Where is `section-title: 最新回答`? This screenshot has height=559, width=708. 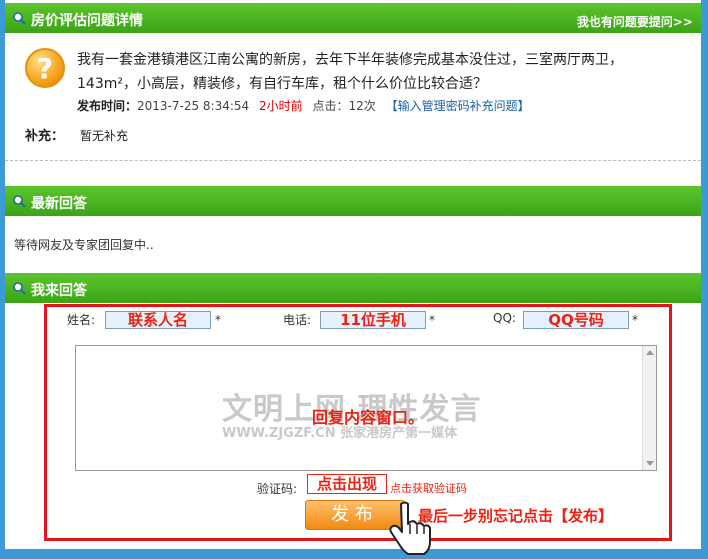
section-title: 最新回答 is located at coordinates (59, 204).